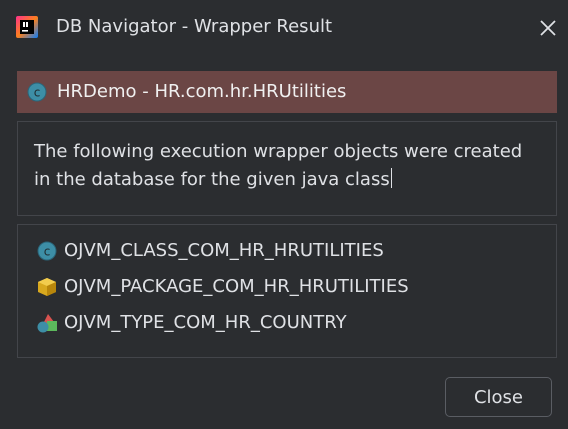 Image resolution: width=568 pixels, height=429 pixels. What do you see at coordinates (202, 91) in the screenshot?
I see `class-header-label: HRDemo - HR.com.hr.HRUtilities` at bounding box center [202, 91].